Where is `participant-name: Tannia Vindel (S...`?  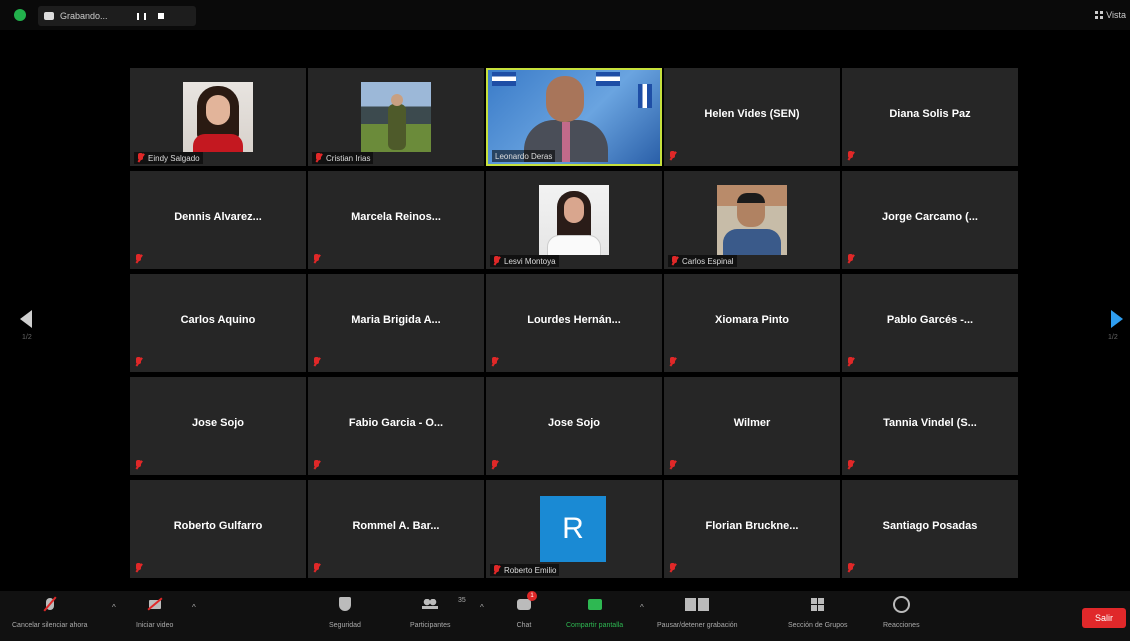
participant-name: Tannia Vindel (S... is located at coordinates (930, 423).